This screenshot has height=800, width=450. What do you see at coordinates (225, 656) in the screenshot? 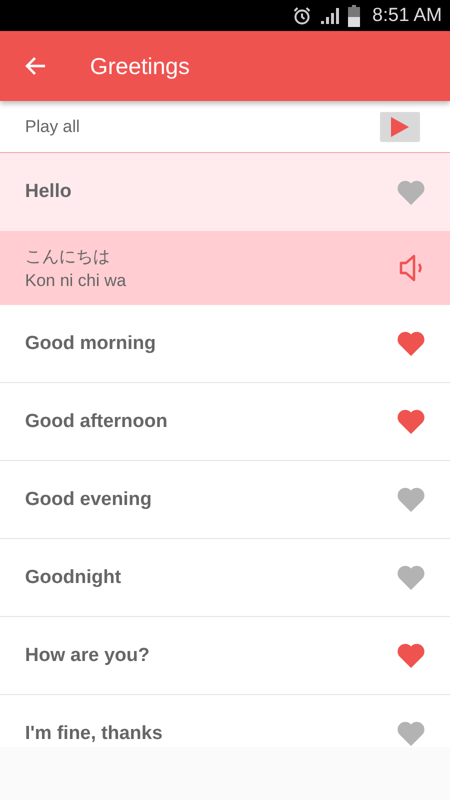
I see `phrase-row: How are you?` at bounding box center [225, 656].